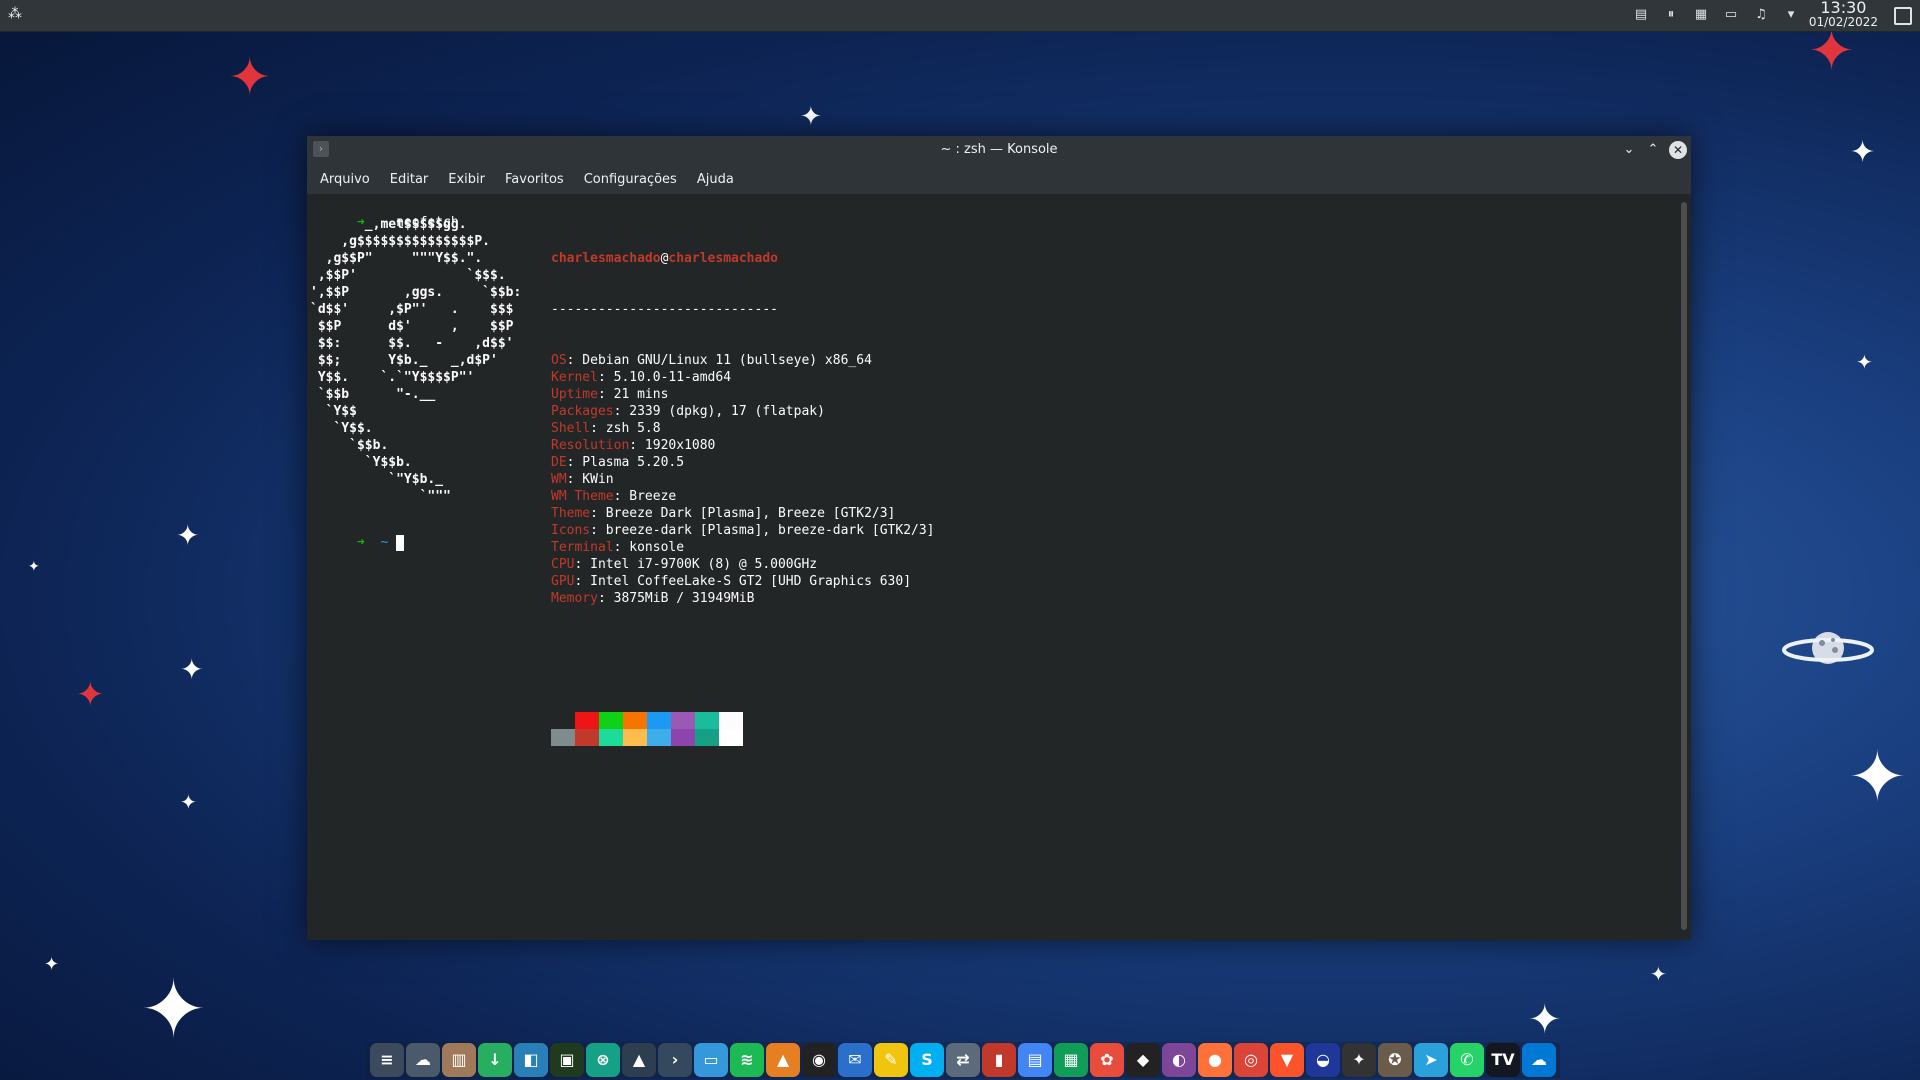 The height and width of the screenshot is (1080, 1920). Describe the element at coordinates (1684, 566) in the screenshot. I see `scrollbar` at that location.